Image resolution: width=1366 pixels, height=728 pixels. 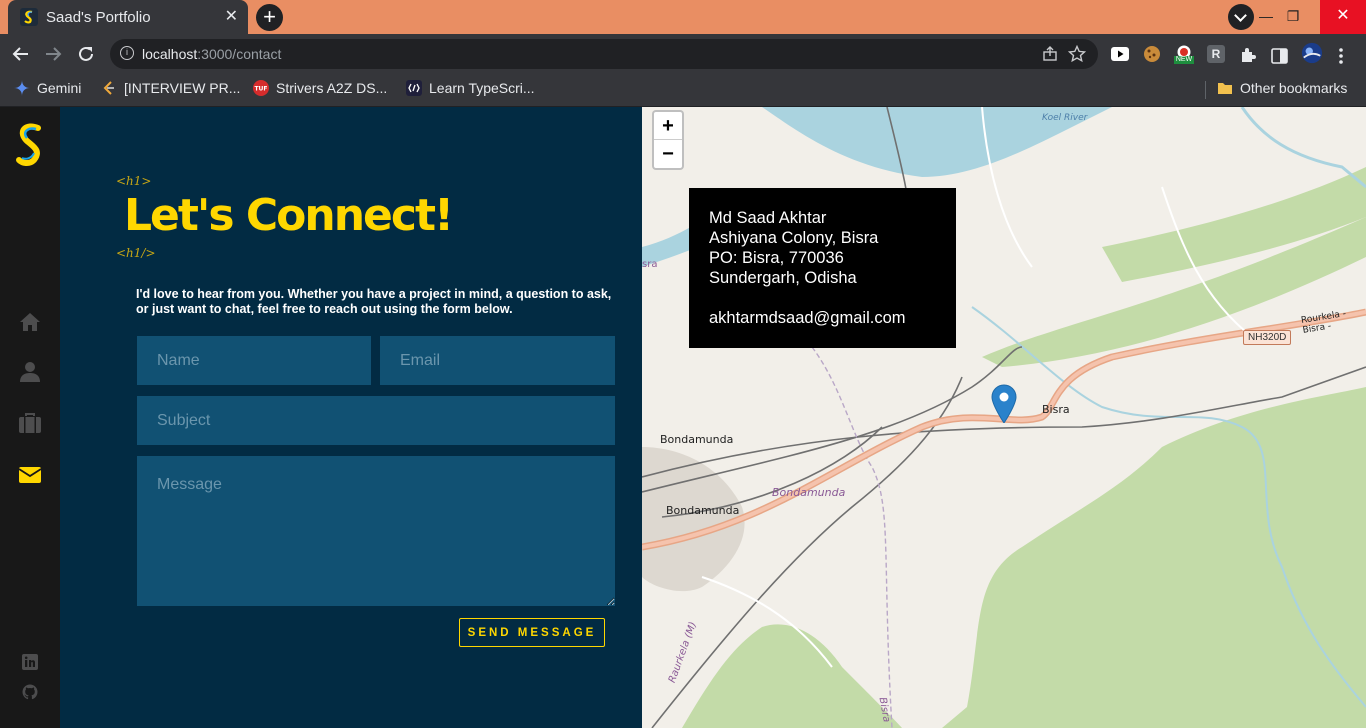 I want to click on svg-text: TUF, so click(x=260, y=89).